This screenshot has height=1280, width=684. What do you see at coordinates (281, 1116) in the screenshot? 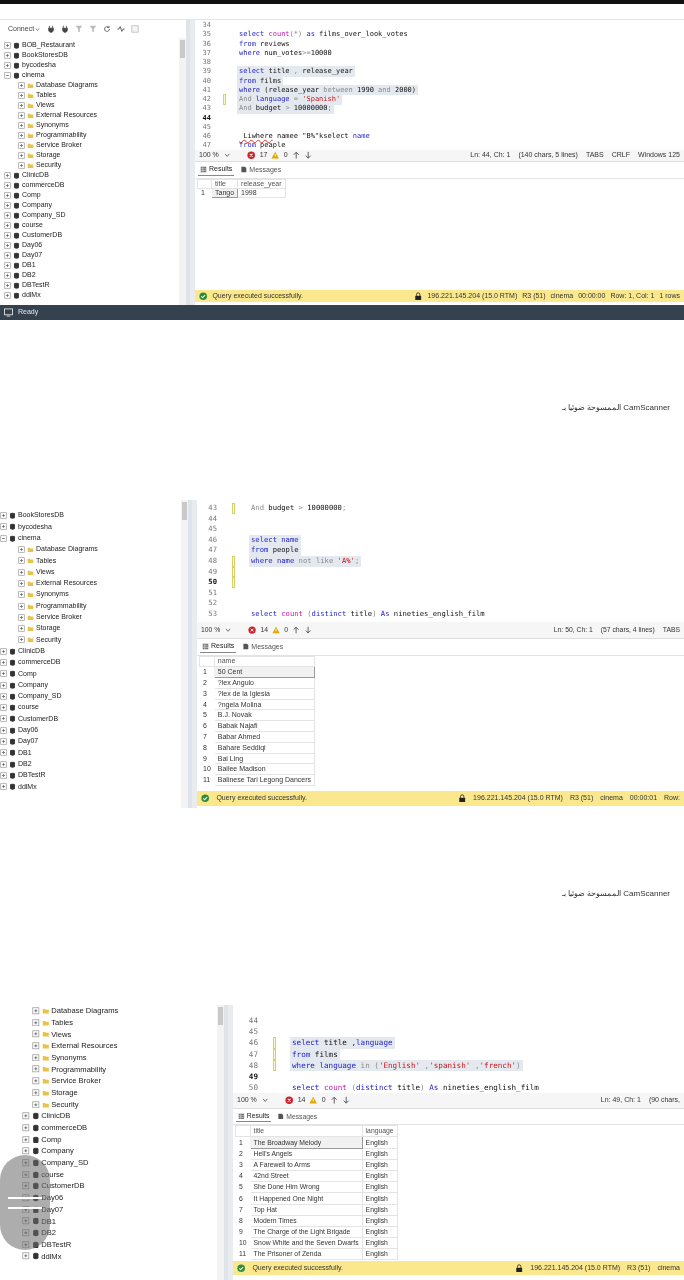
I see `message-icon` at bounding box center [281, 1116].